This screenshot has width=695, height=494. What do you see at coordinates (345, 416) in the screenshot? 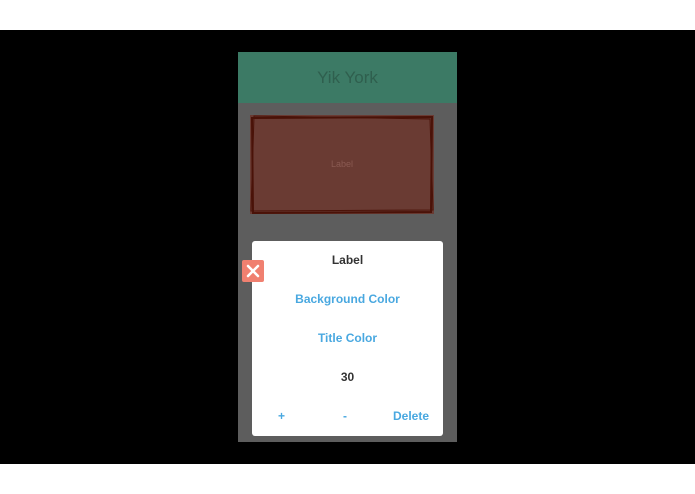
I see `decrease-size-button: -` at bounding box center [345, 416].